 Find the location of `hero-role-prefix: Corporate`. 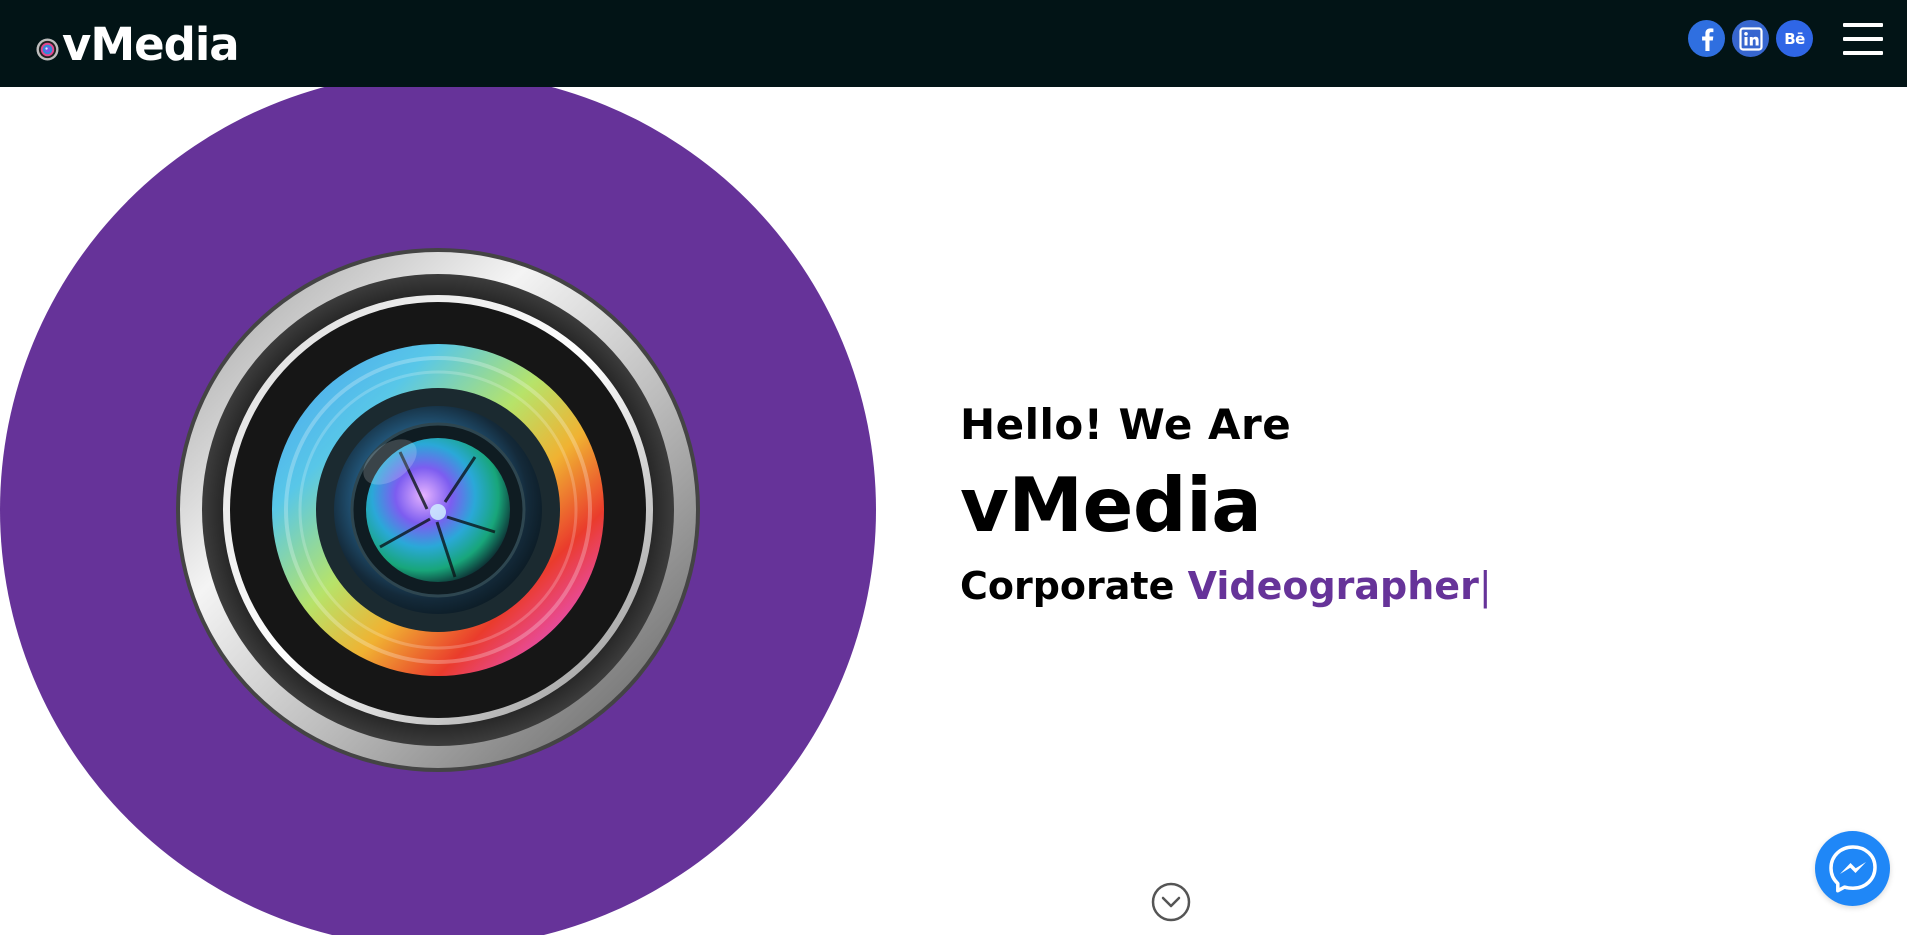

hero-role-prefix: Corporate is located at coordinates (1067, 586).